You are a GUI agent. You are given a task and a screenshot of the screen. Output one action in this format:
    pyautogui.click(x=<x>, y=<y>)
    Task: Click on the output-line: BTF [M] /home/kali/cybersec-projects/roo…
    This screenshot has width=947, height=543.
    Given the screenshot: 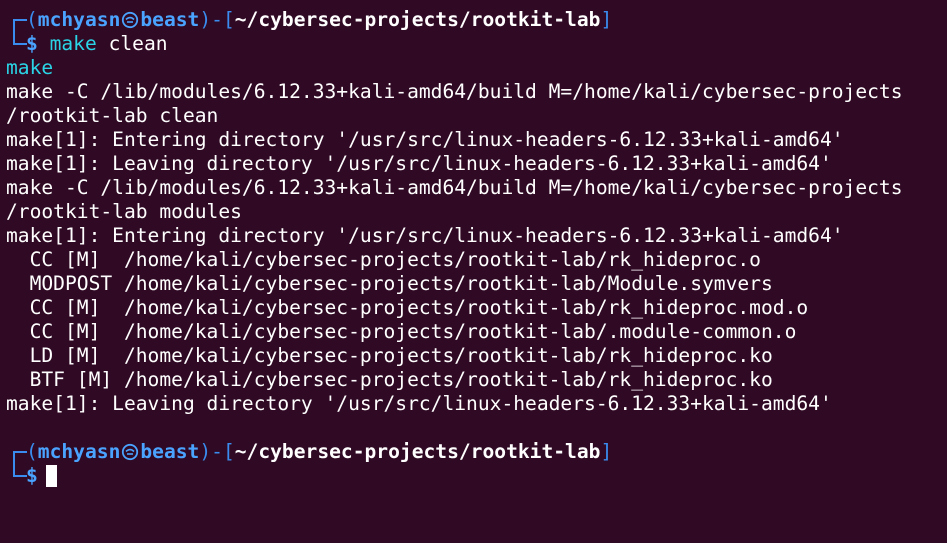 What is the action you would take?
    pyautogui.click(x=389, y=379)
    